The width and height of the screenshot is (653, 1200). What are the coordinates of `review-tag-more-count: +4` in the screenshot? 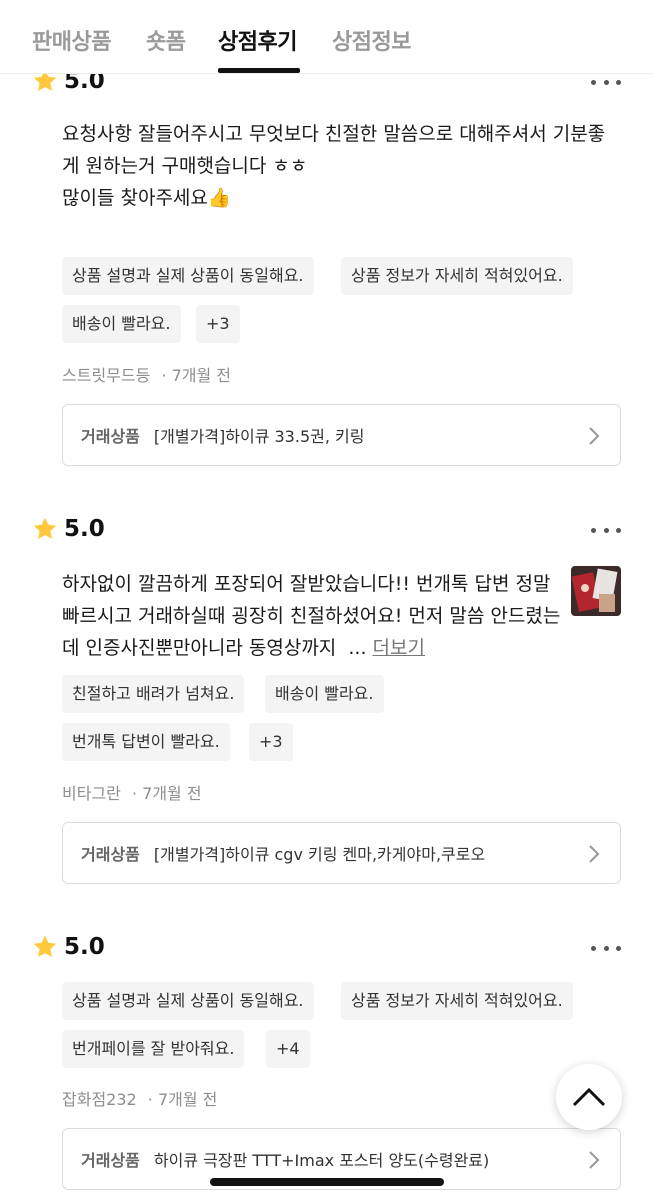 It's located at (288, 1049).